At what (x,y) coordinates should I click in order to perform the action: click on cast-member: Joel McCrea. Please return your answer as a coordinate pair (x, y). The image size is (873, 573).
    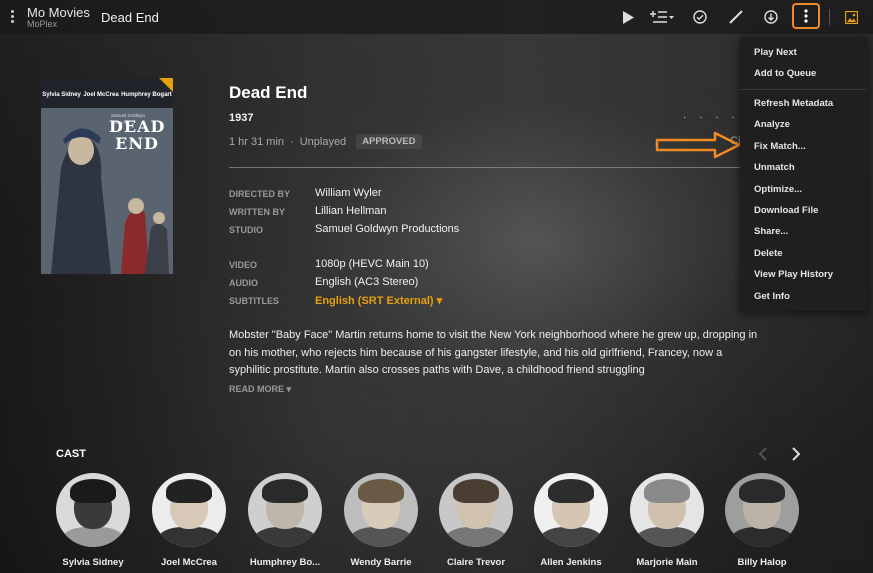
    Looking at the image, I should click on (189, 520).